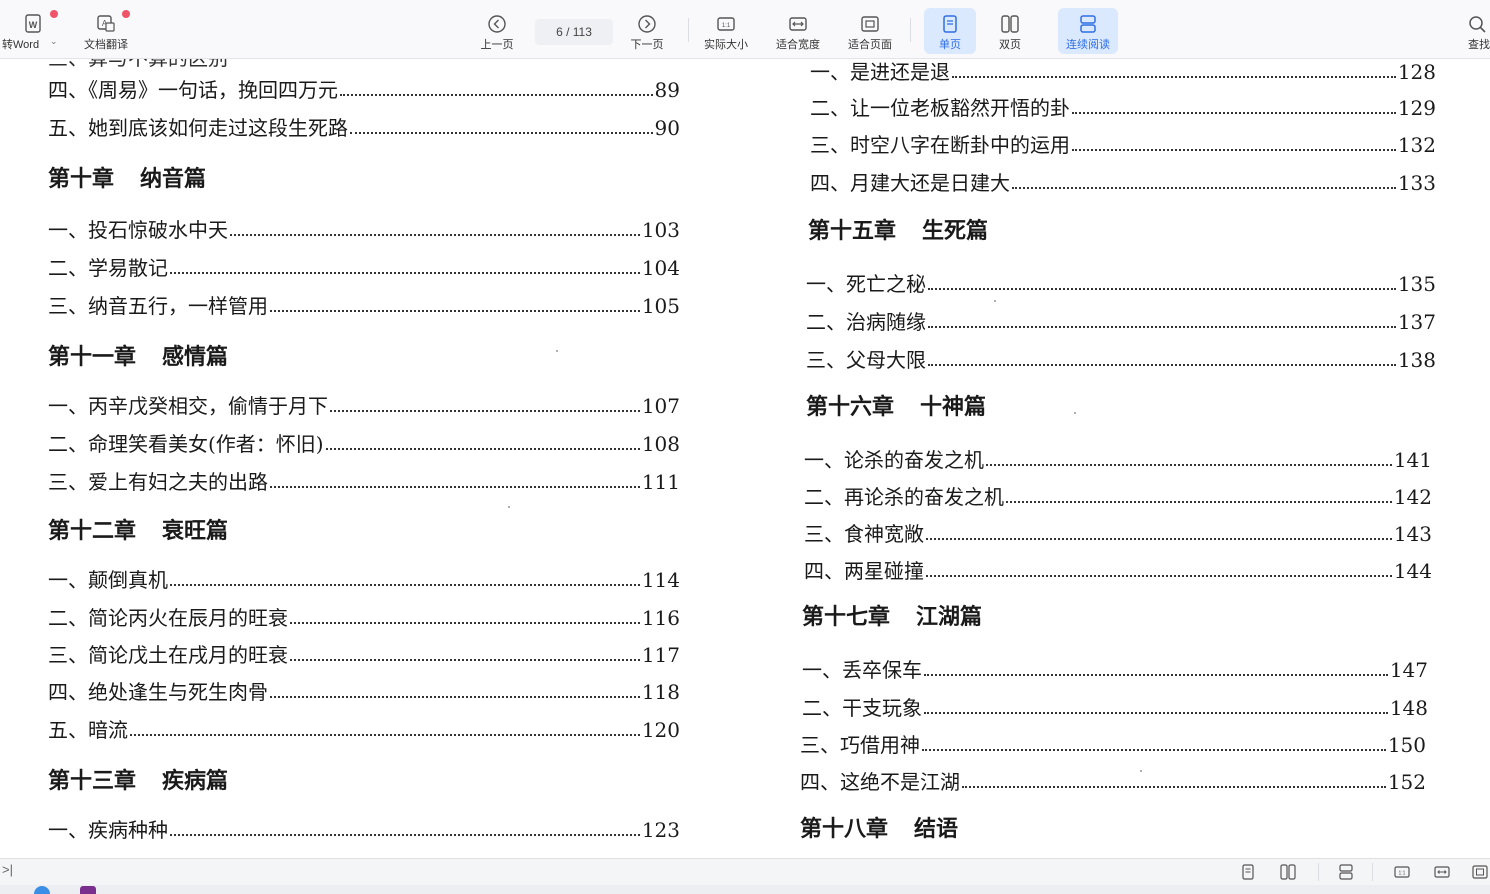  I want to click on toc-entry: 四、两星碰撞 144, so click(1118, 571).